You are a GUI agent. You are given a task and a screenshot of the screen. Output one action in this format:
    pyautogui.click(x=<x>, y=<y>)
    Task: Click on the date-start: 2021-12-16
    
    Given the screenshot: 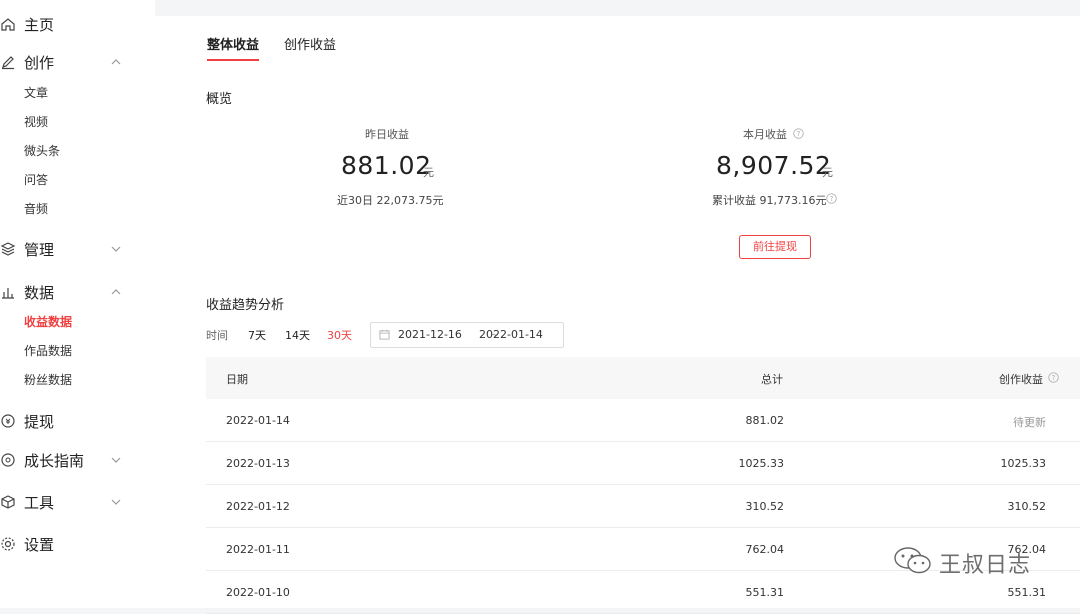 What is the action you would take?
    pyautogui.click(x=430, y=334)
    